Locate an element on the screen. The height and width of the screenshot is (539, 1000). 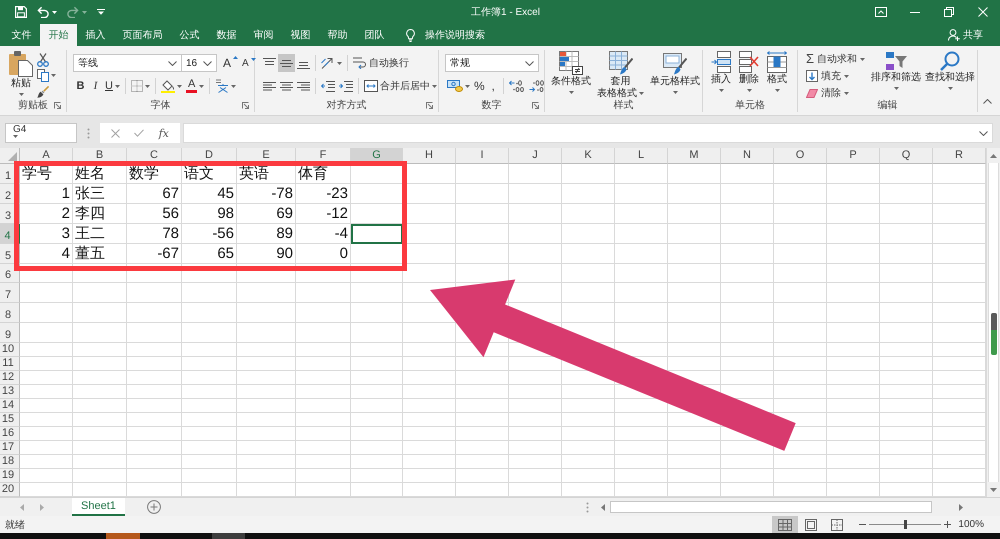
phonetic-guide-button is located at coordinates (225, 86).